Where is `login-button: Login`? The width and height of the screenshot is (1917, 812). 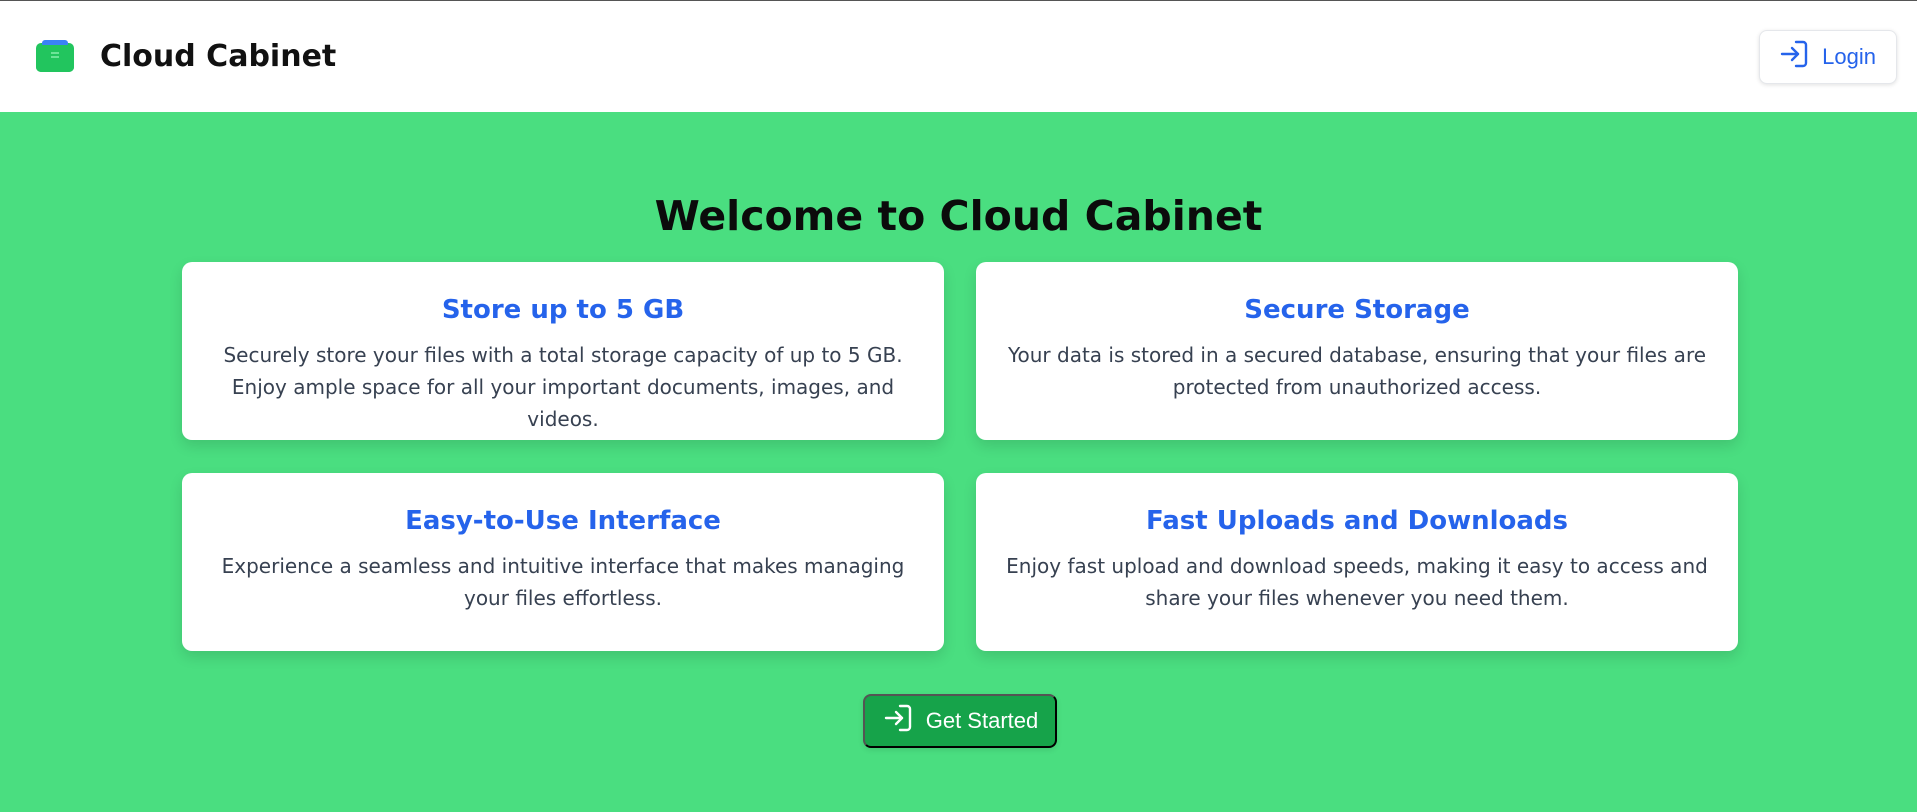 login-button: Login is located at coordinates (1828, 56).